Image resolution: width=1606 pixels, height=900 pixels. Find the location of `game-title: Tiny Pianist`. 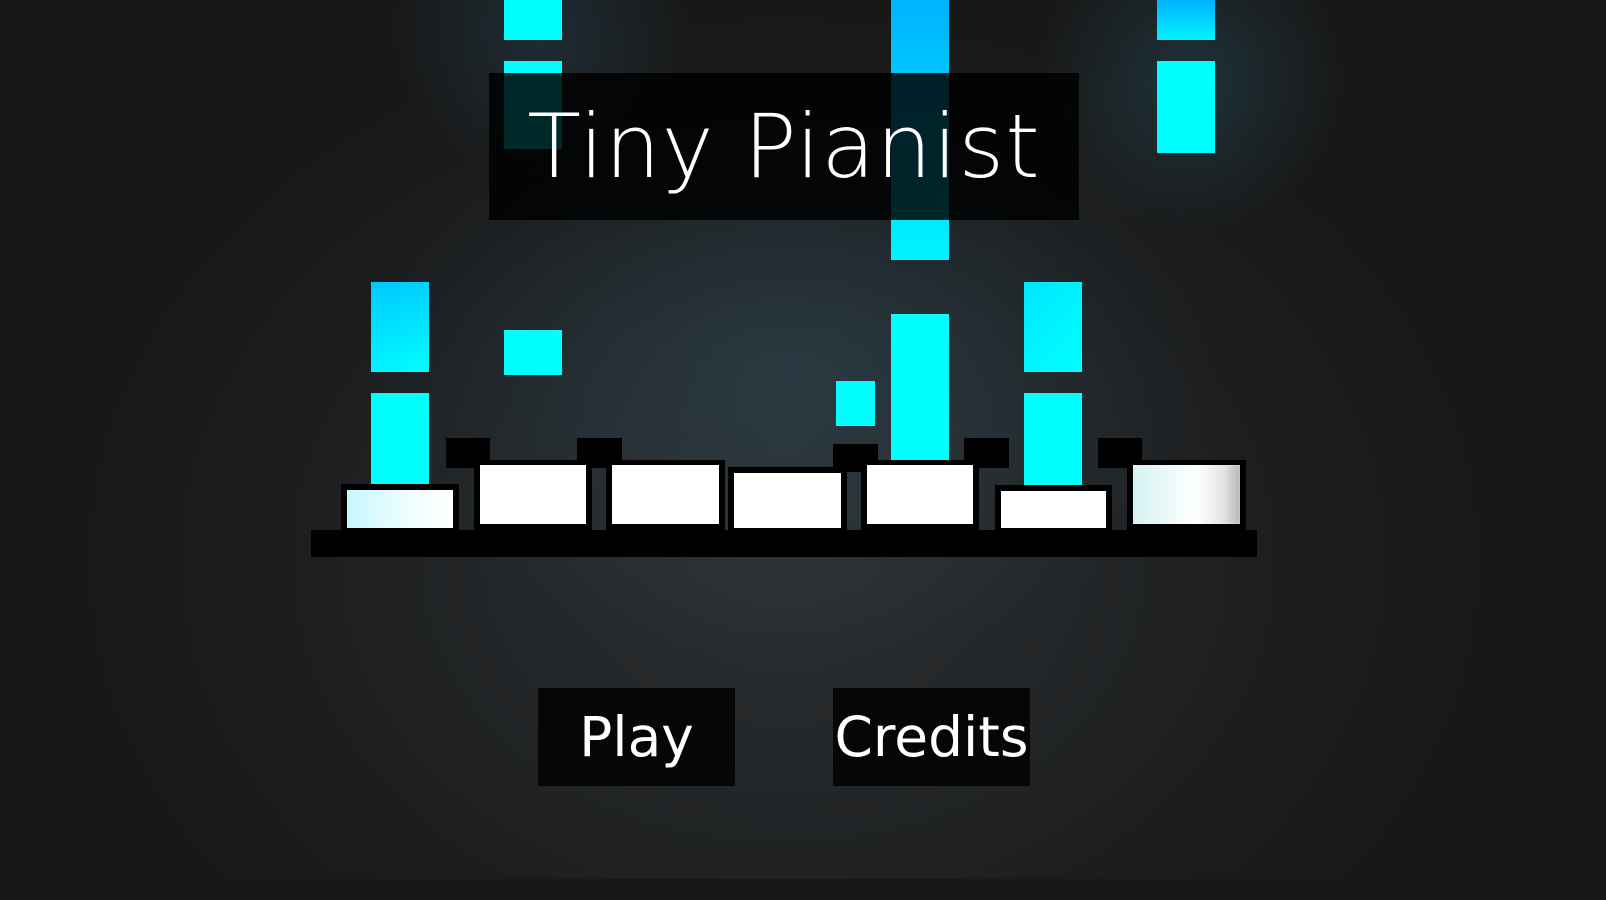

game-title: Tiny Pianist is located at coordinates (784, 146).